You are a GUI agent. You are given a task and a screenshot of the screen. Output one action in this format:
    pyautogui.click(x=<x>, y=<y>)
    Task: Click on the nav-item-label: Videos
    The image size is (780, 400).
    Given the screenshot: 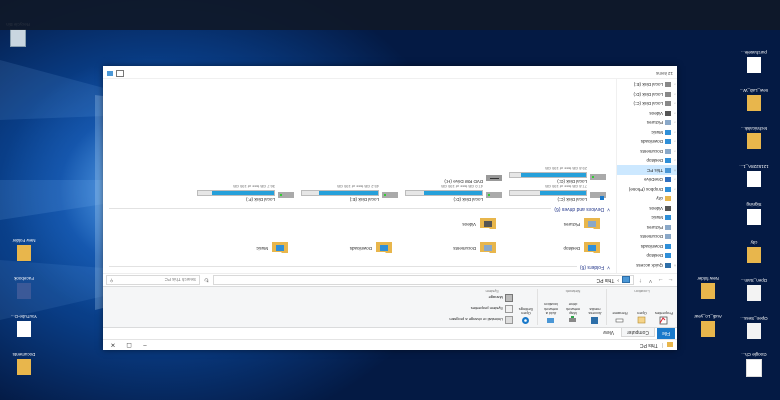 What is the action you would take?
    pyautogui.click(x=656, y=208)
    